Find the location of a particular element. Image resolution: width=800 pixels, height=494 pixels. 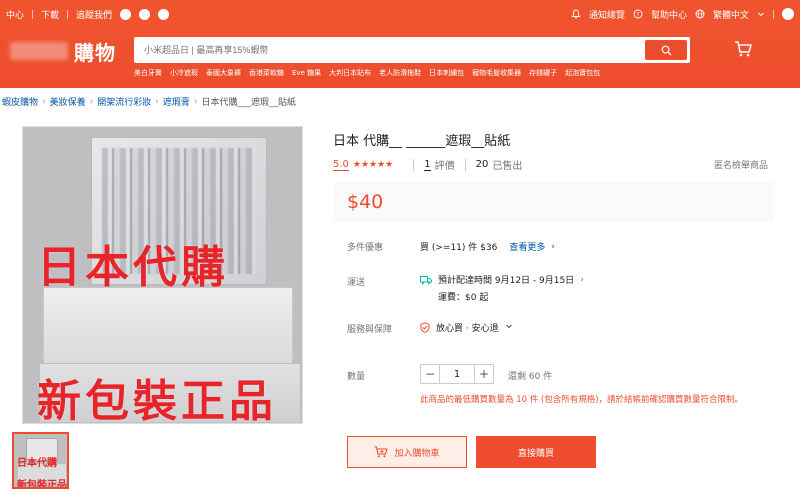

sold-label: 已售出 is located at coordinates (507, 166).